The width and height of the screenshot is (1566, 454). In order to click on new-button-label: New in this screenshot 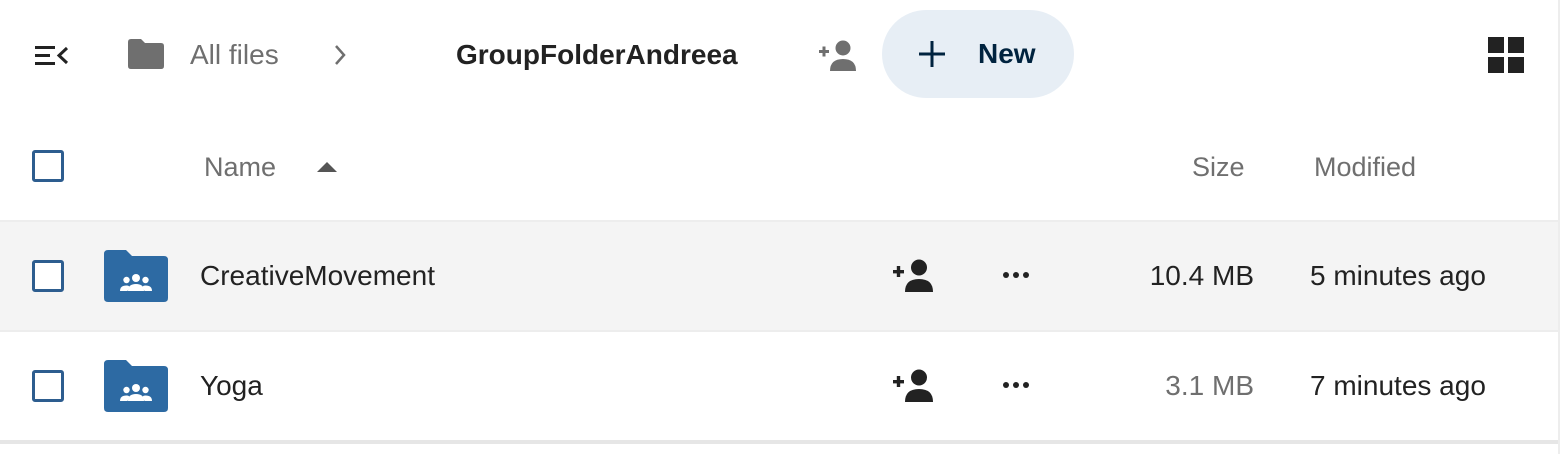, I will do `click(1007, 53)`.